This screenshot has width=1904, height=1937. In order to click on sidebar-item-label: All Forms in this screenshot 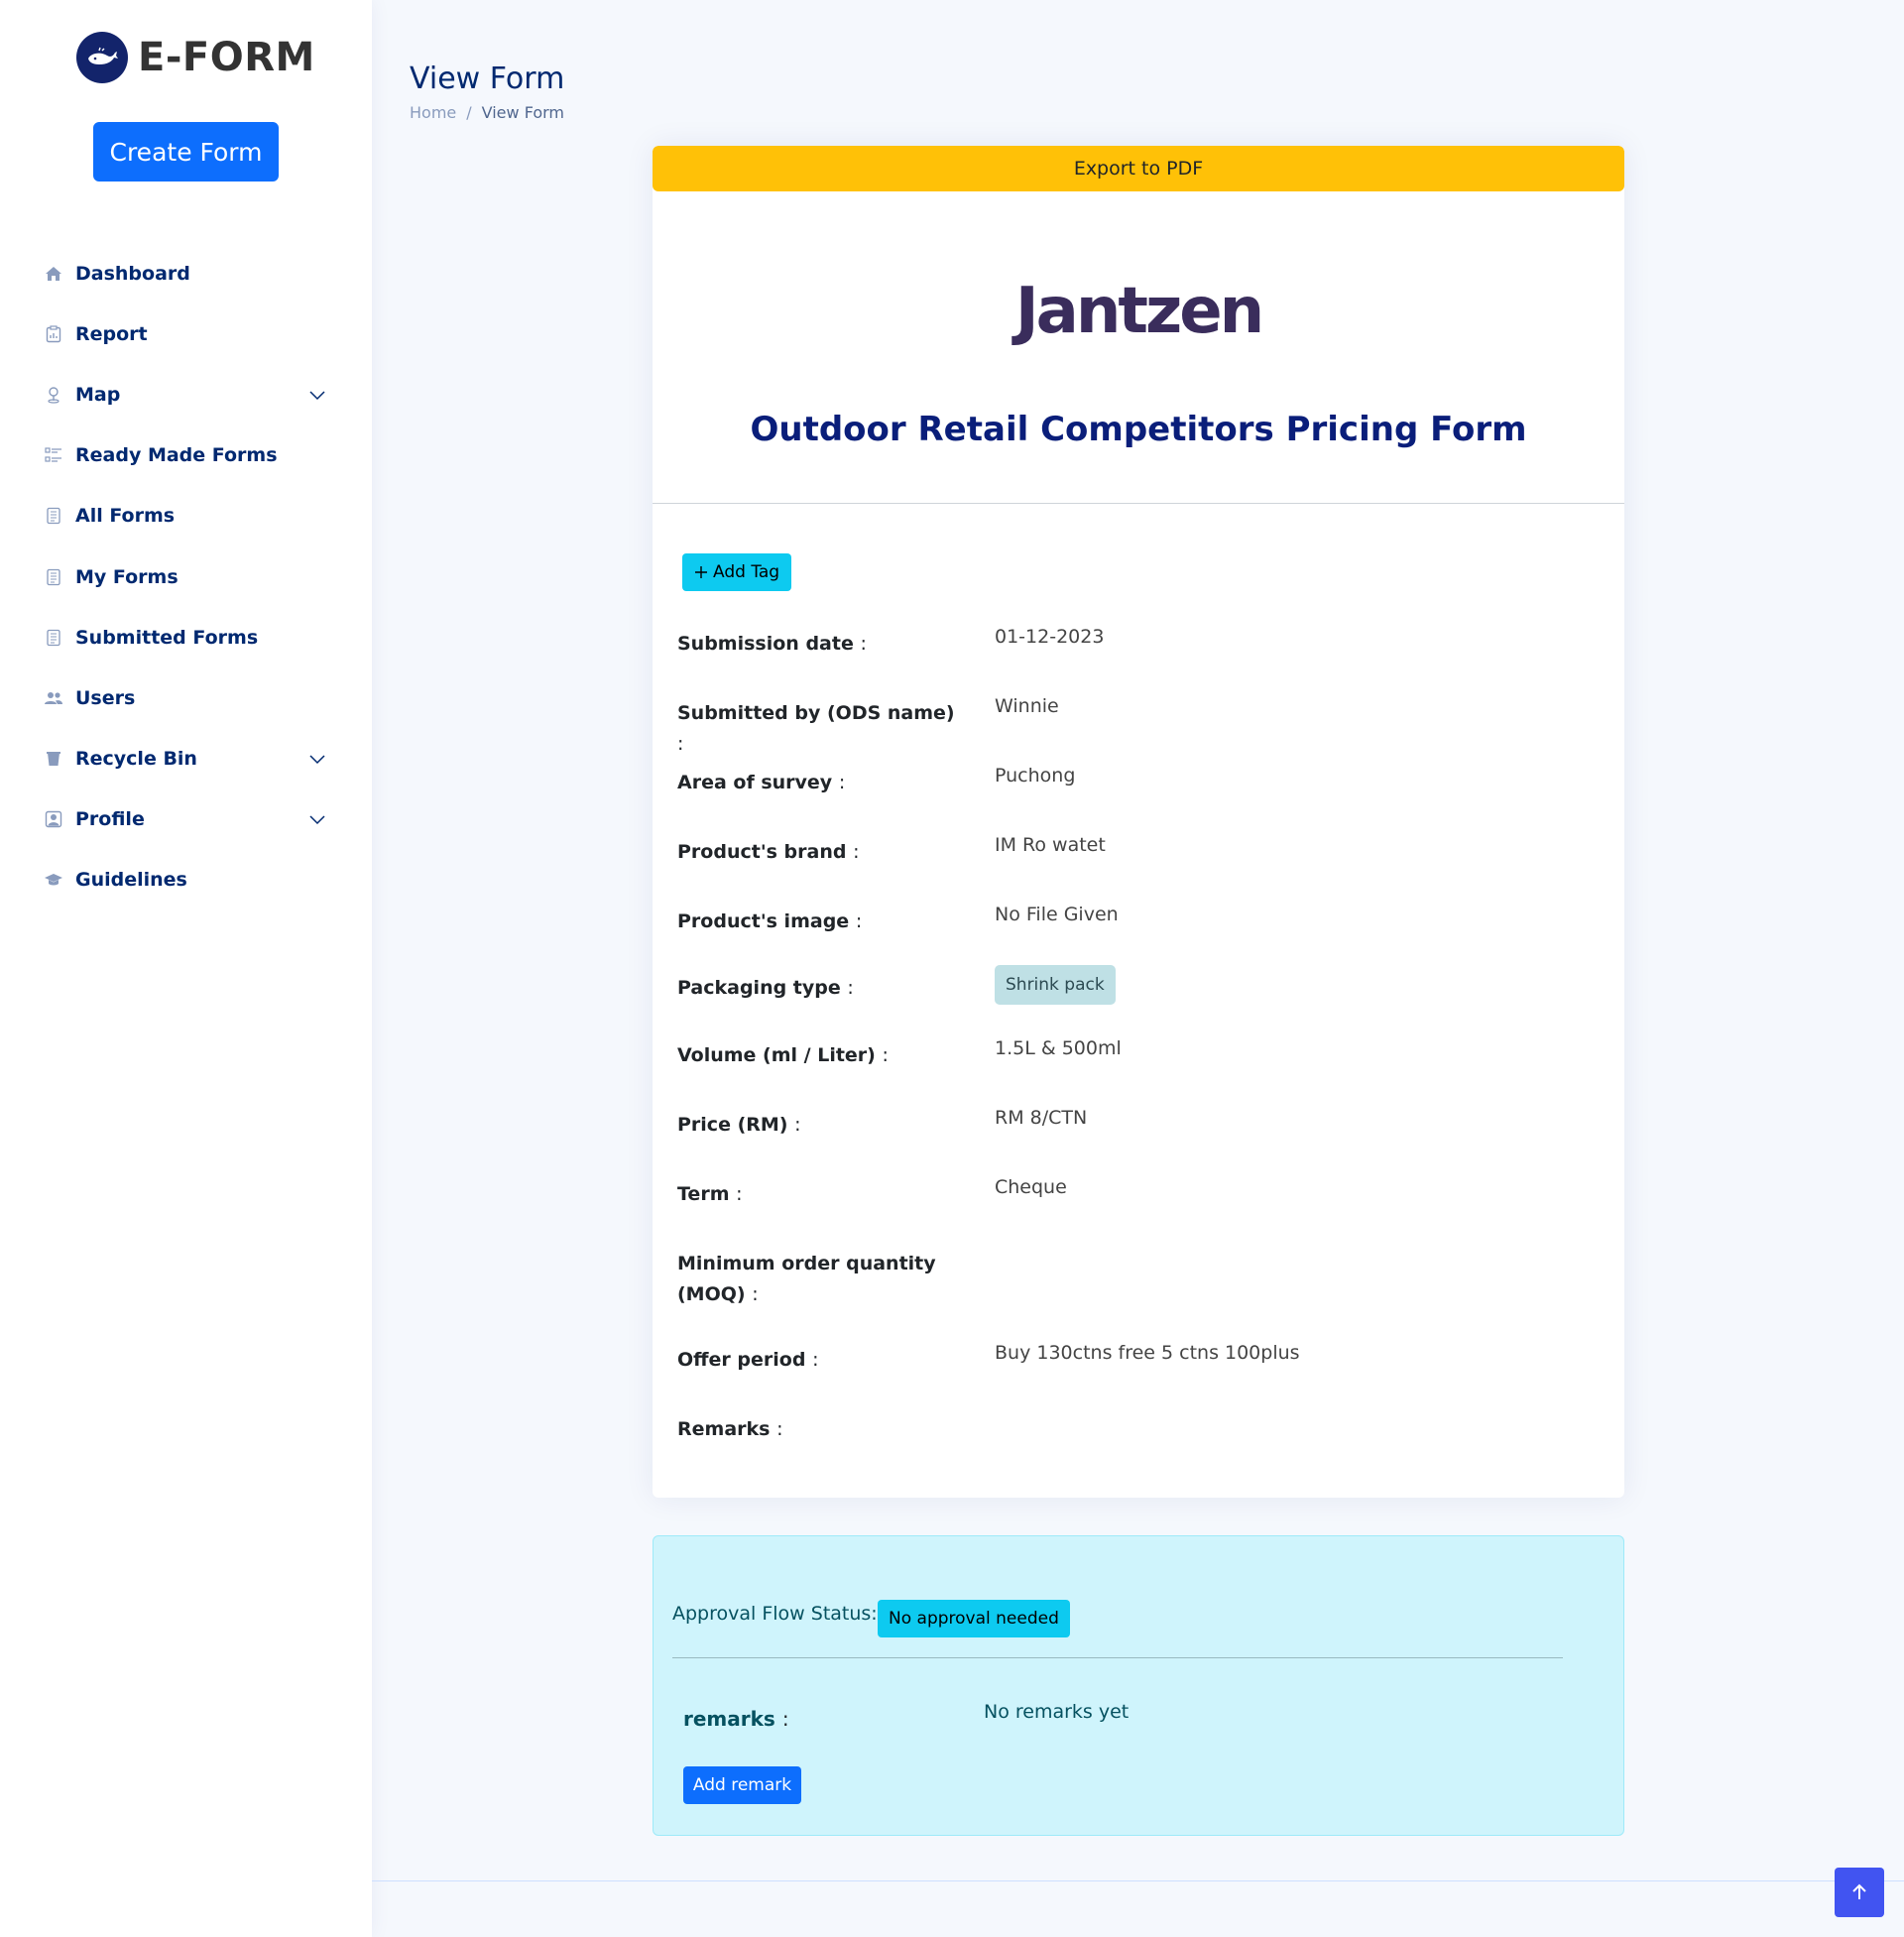, I will do `click(125, 516)`.